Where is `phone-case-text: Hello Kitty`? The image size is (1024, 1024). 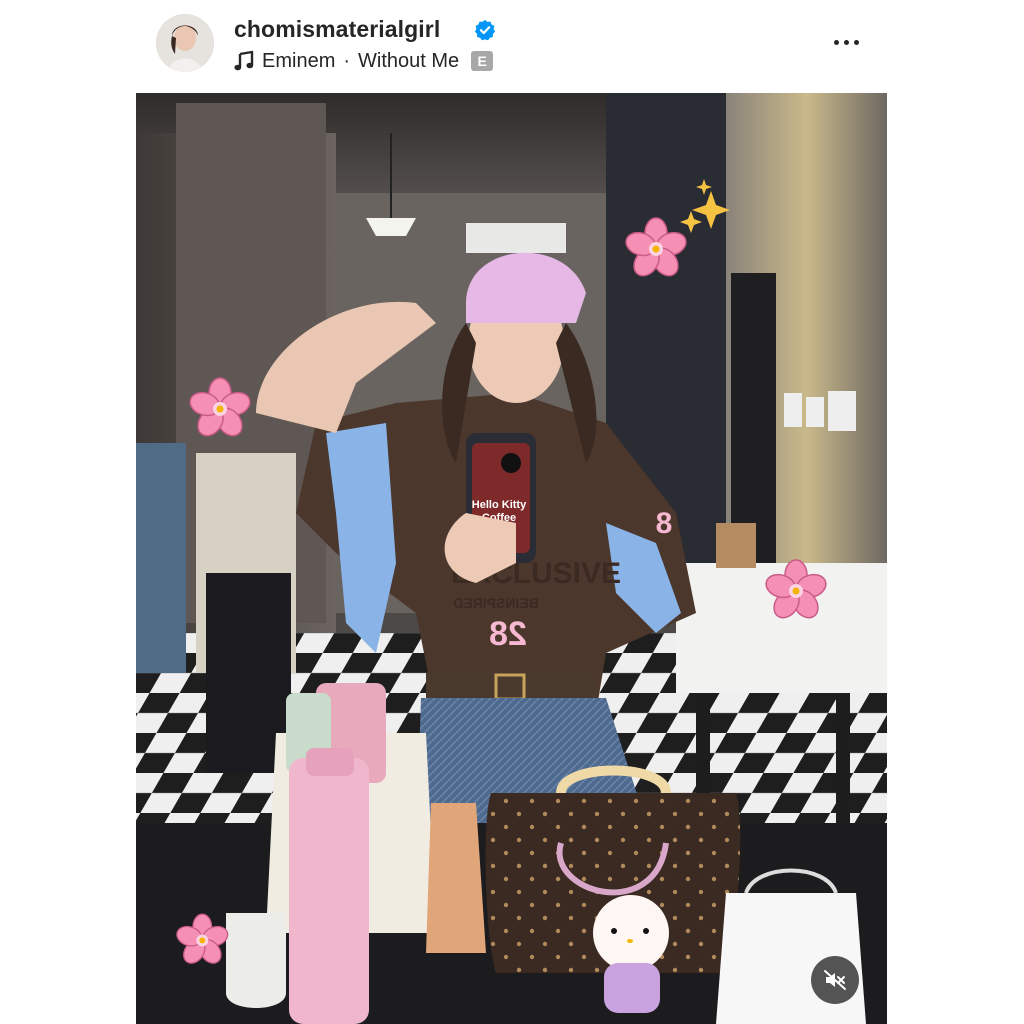
phone-case-text: Hello Kitty is located at coordinates (499, 505).